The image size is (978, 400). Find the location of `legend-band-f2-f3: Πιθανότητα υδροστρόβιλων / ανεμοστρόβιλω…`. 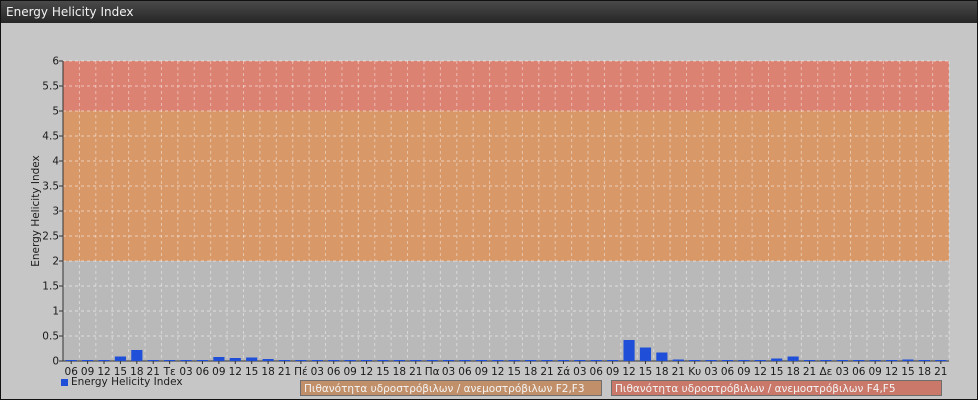

legend-band-f2-f3: Πιθανότητα υδροστρόβιλων / ανεμοστρόβιλω… is located at coordinates (451, 388).